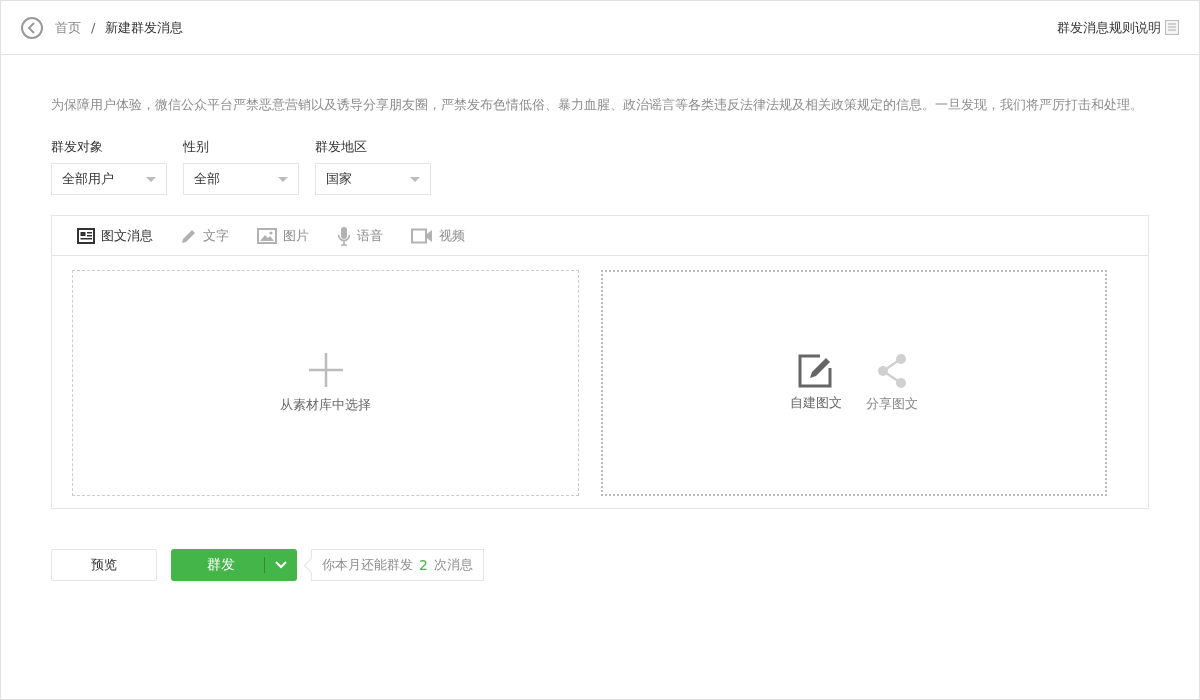  I want to click on message-type-tab: 文字, so click(208, 235).